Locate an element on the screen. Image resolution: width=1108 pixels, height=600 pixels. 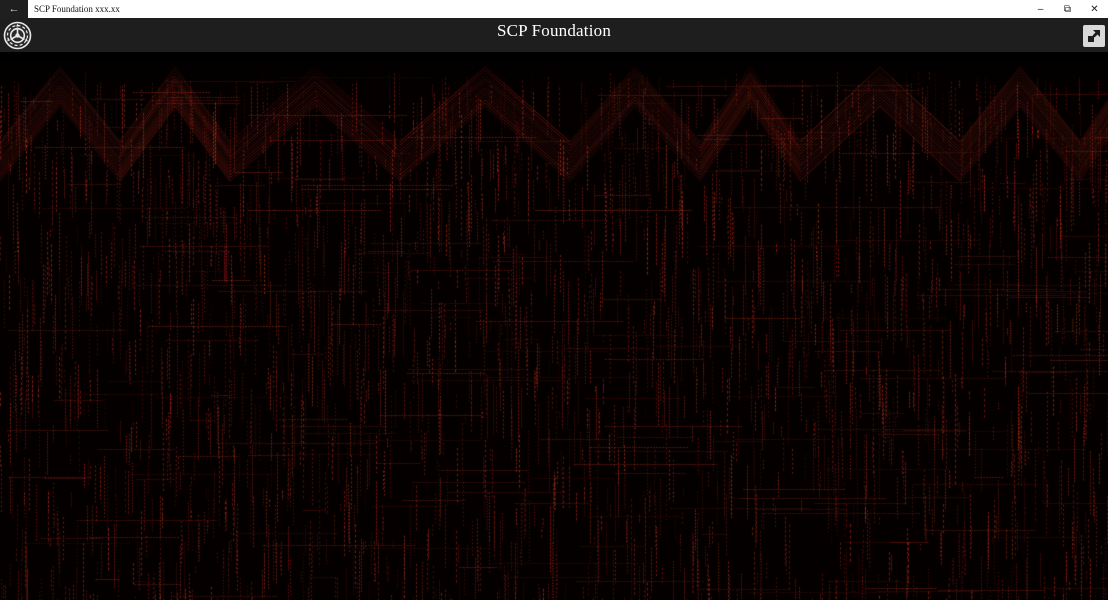
close-button: ✕ is located at coordinates (1094, 9).